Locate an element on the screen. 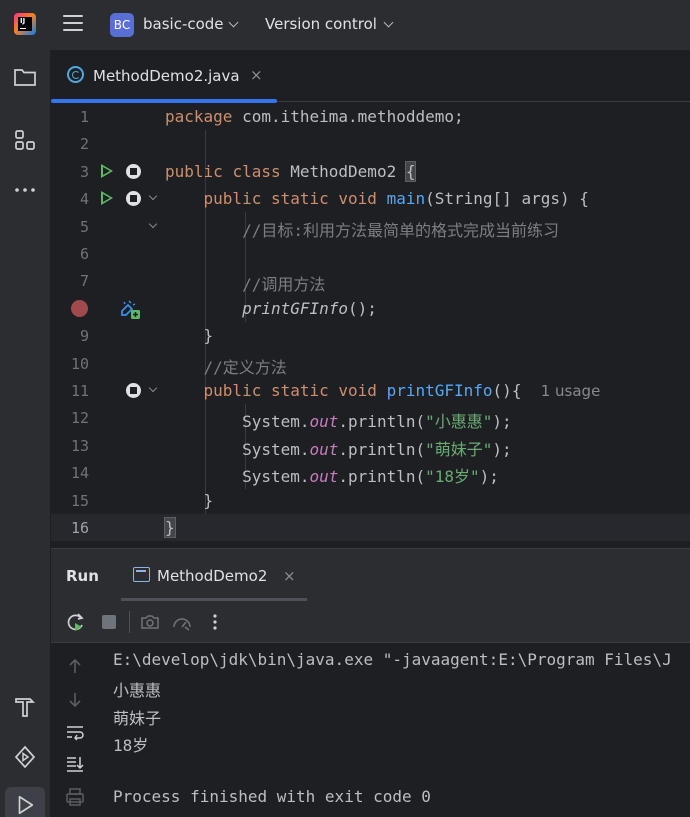 This screenshot has height=817, width=690. line-number: 14 is located at coordinates (79, 473).